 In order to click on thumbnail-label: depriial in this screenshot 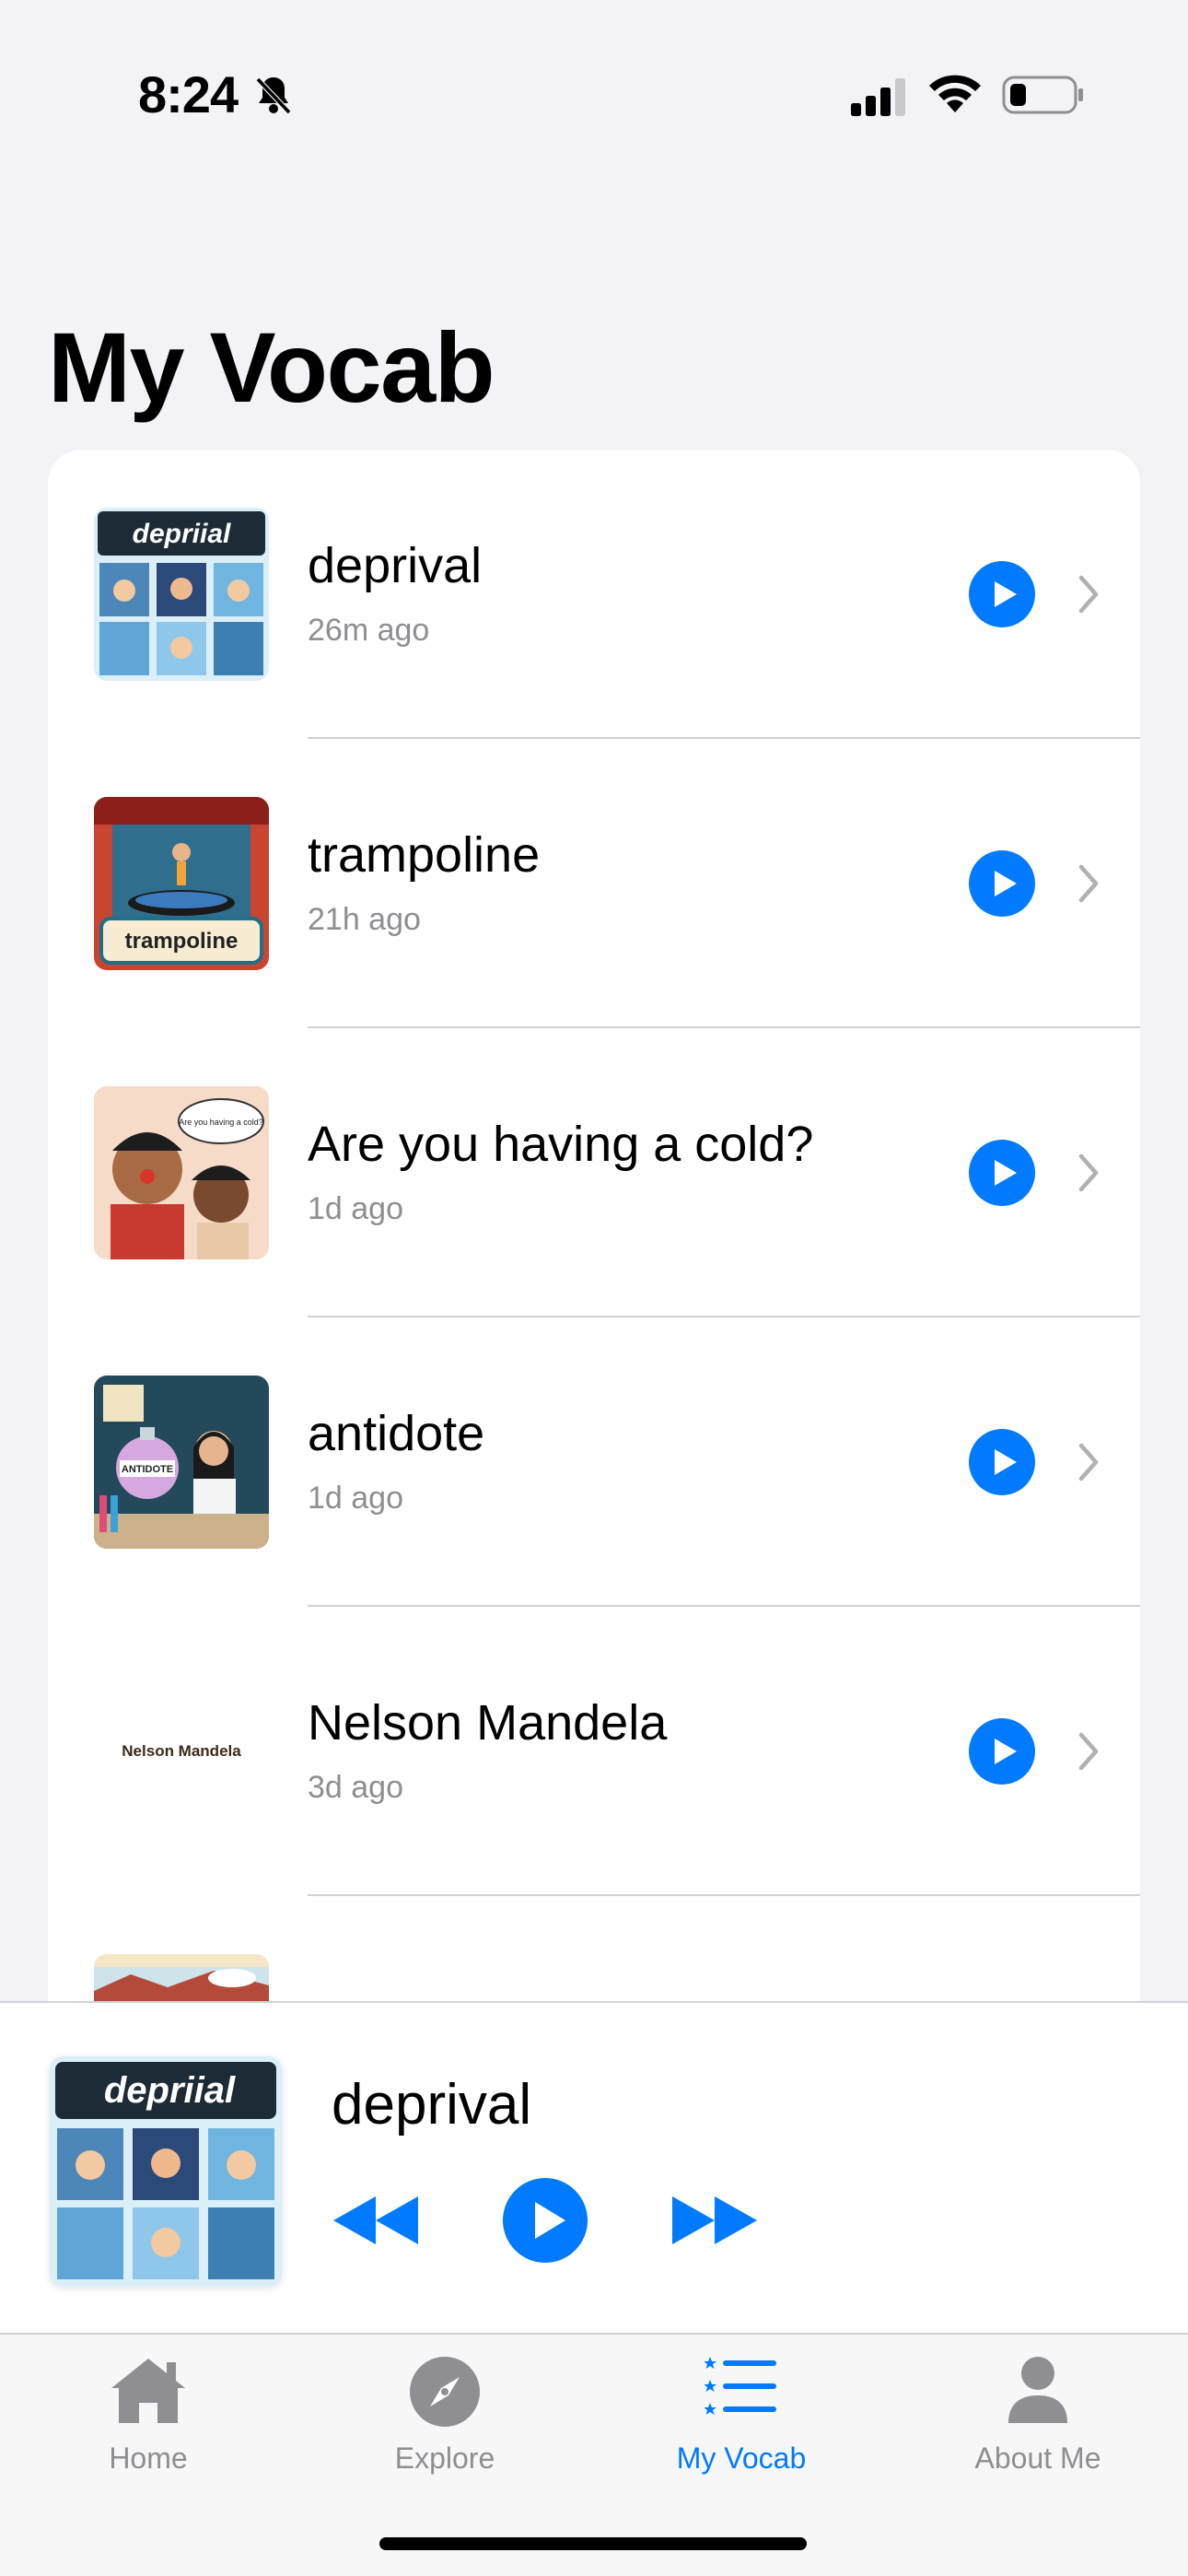, I will do `click(182, 534)`.